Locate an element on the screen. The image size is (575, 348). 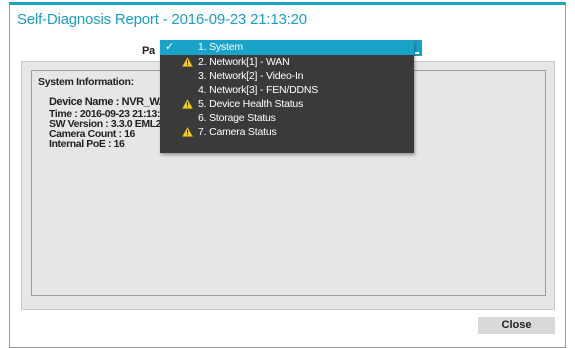
menu-item-network-fen-ddns: 4. Network[3] - FEN/DDNS is located at coordinates (287, 90).